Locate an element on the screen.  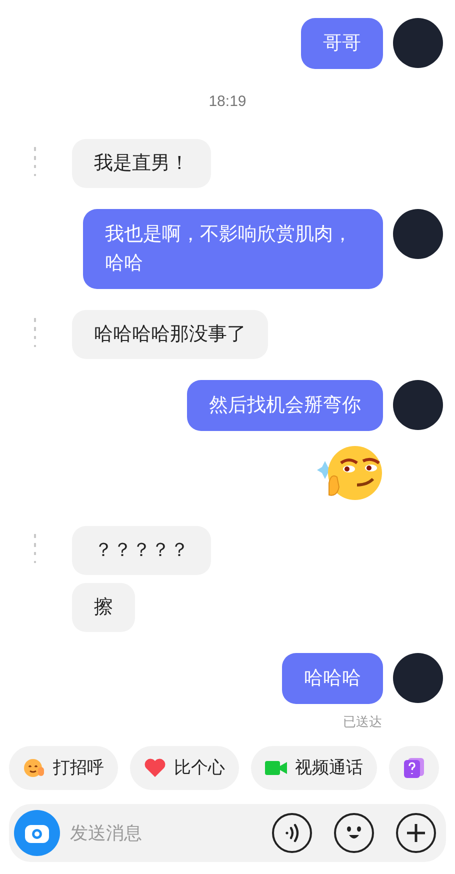
sound-waves-icon is located at coordinates (292, 833).